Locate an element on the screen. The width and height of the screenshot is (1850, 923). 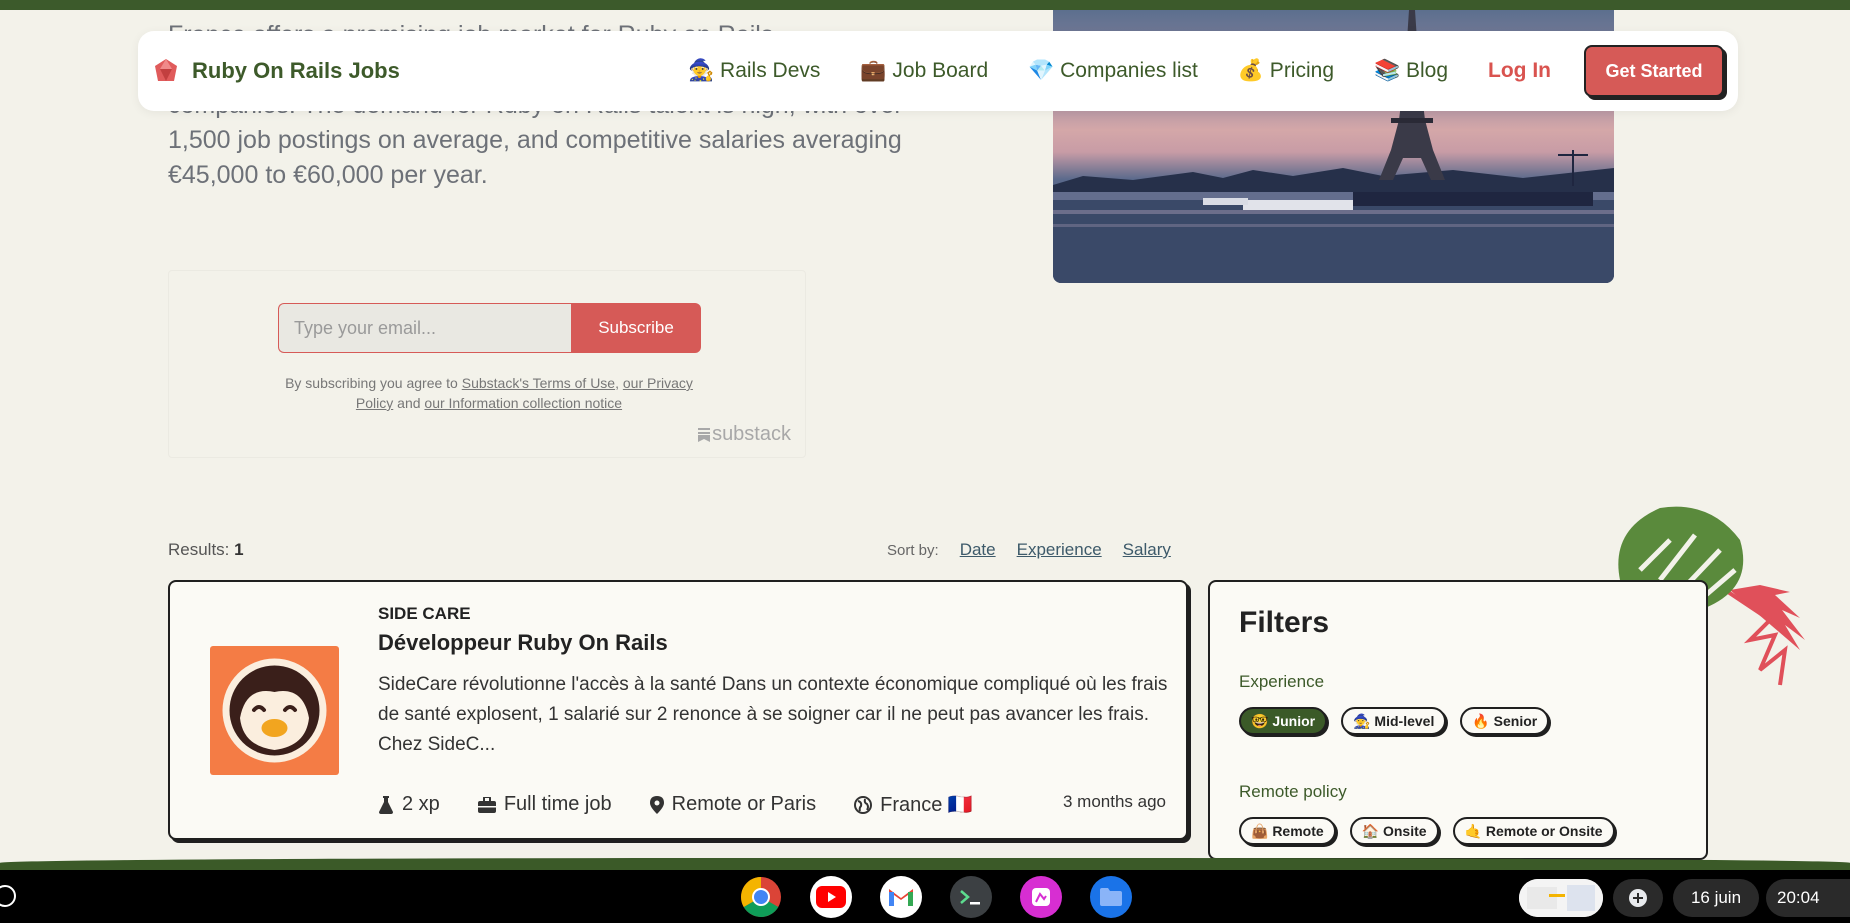
filter-senior: 🔥 Senior is located at coordinates (1505, 721).